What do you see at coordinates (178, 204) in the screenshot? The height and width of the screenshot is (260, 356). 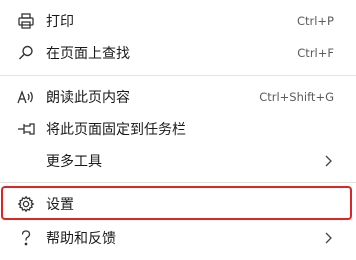 I see `menu-item-settings: 设置` at bounding box center [178, 204].